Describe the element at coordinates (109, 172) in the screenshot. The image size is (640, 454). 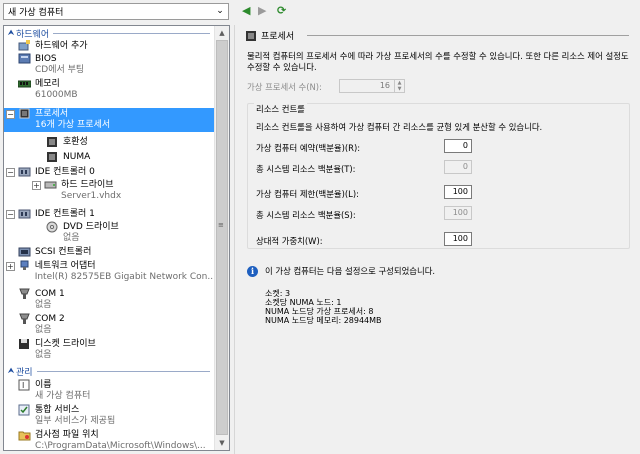
I see `tree-item-ide0: − IDE 컨트롤러 0` at that location.